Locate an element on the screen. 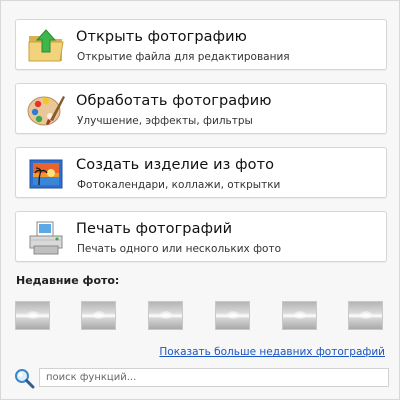  search-icon is located at coordinates (24, 378).